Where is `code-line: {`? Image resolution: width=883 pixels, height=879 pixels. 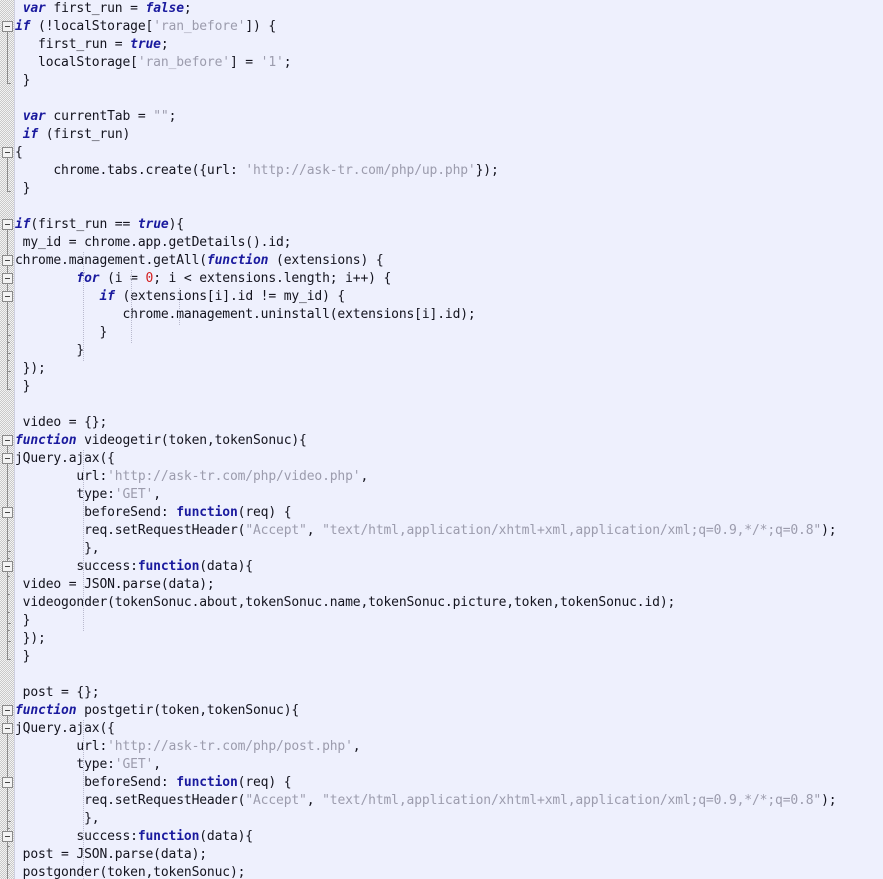 code-line: { is located at coordinates (19, 153).